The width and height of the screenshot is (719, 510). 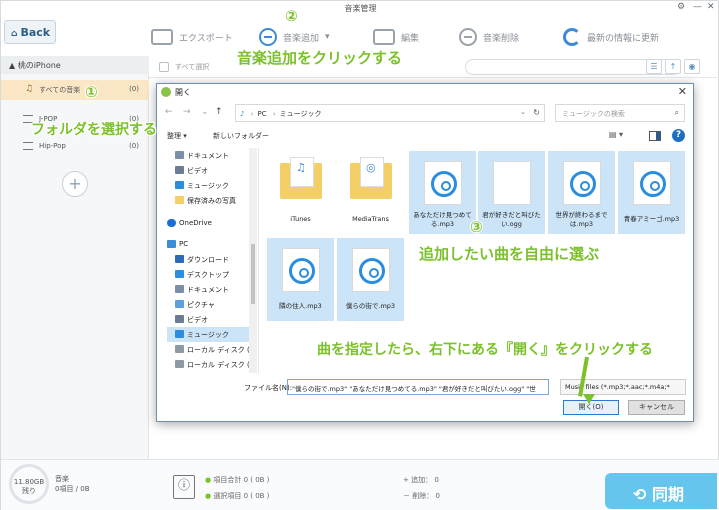 What do you see at coordinates (75, 147) in the screenshot?
I see `sidebar-item-playlist: Hip-Pop (0)` at bounding box center [75, 147].